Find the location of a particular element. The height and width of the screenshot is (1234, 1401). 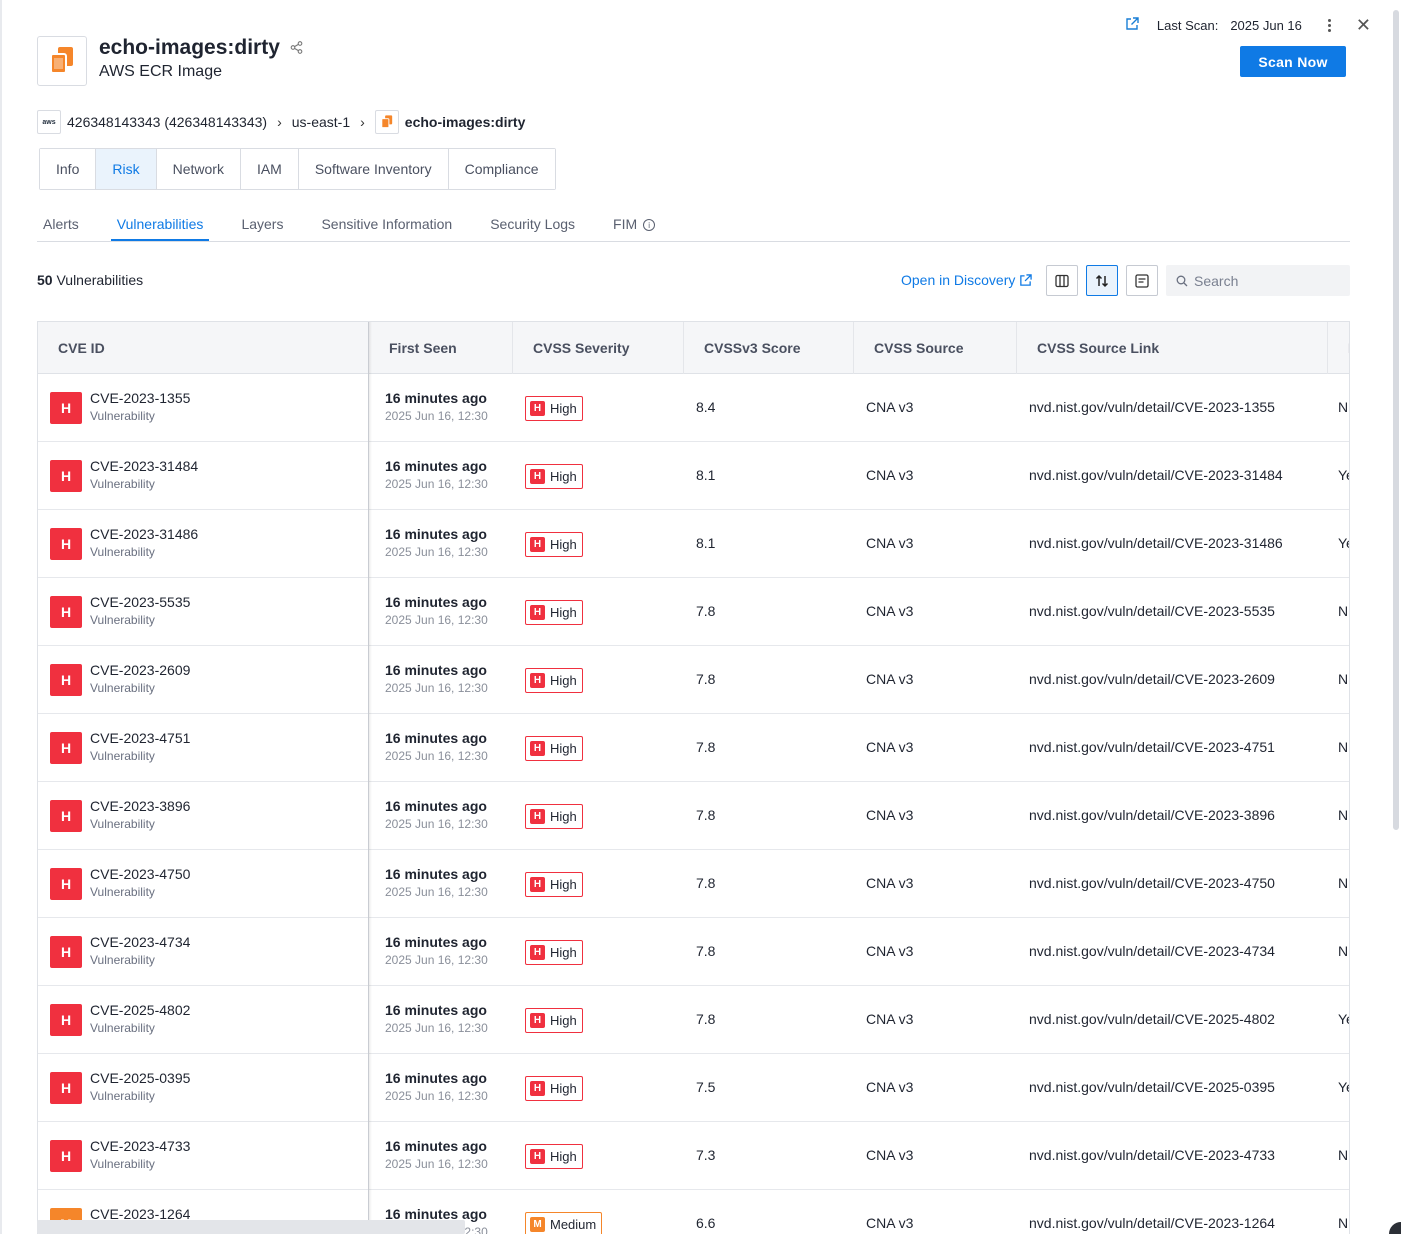

cvss-source-link: nvd.nist.gov/vuln/detail/CVE-2023-4733 is located at coordinates (1152, 1155).